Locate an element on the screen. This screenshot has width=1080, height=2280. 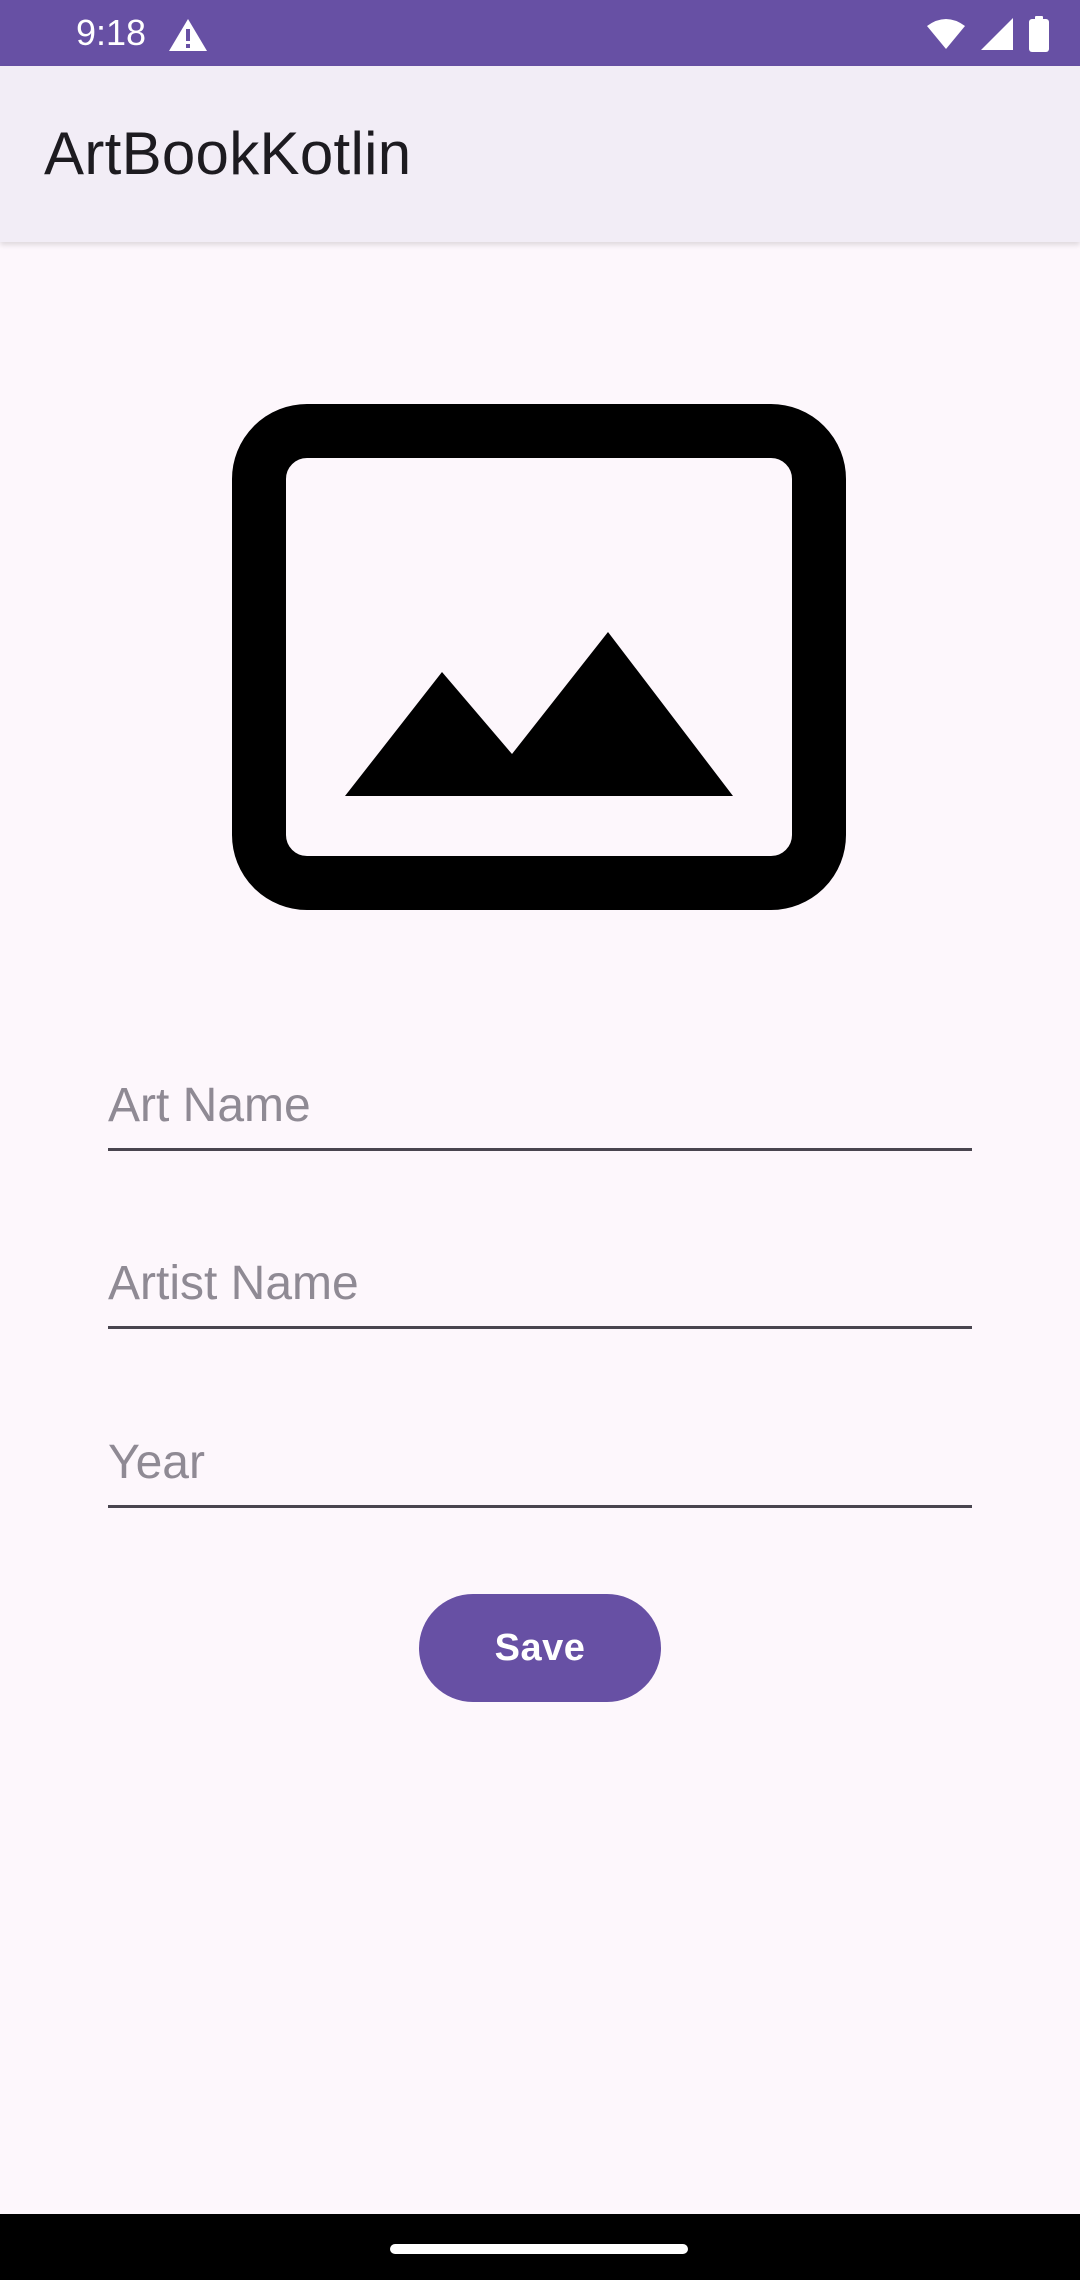
artist-name-input is located at coordinates (540, 1283).